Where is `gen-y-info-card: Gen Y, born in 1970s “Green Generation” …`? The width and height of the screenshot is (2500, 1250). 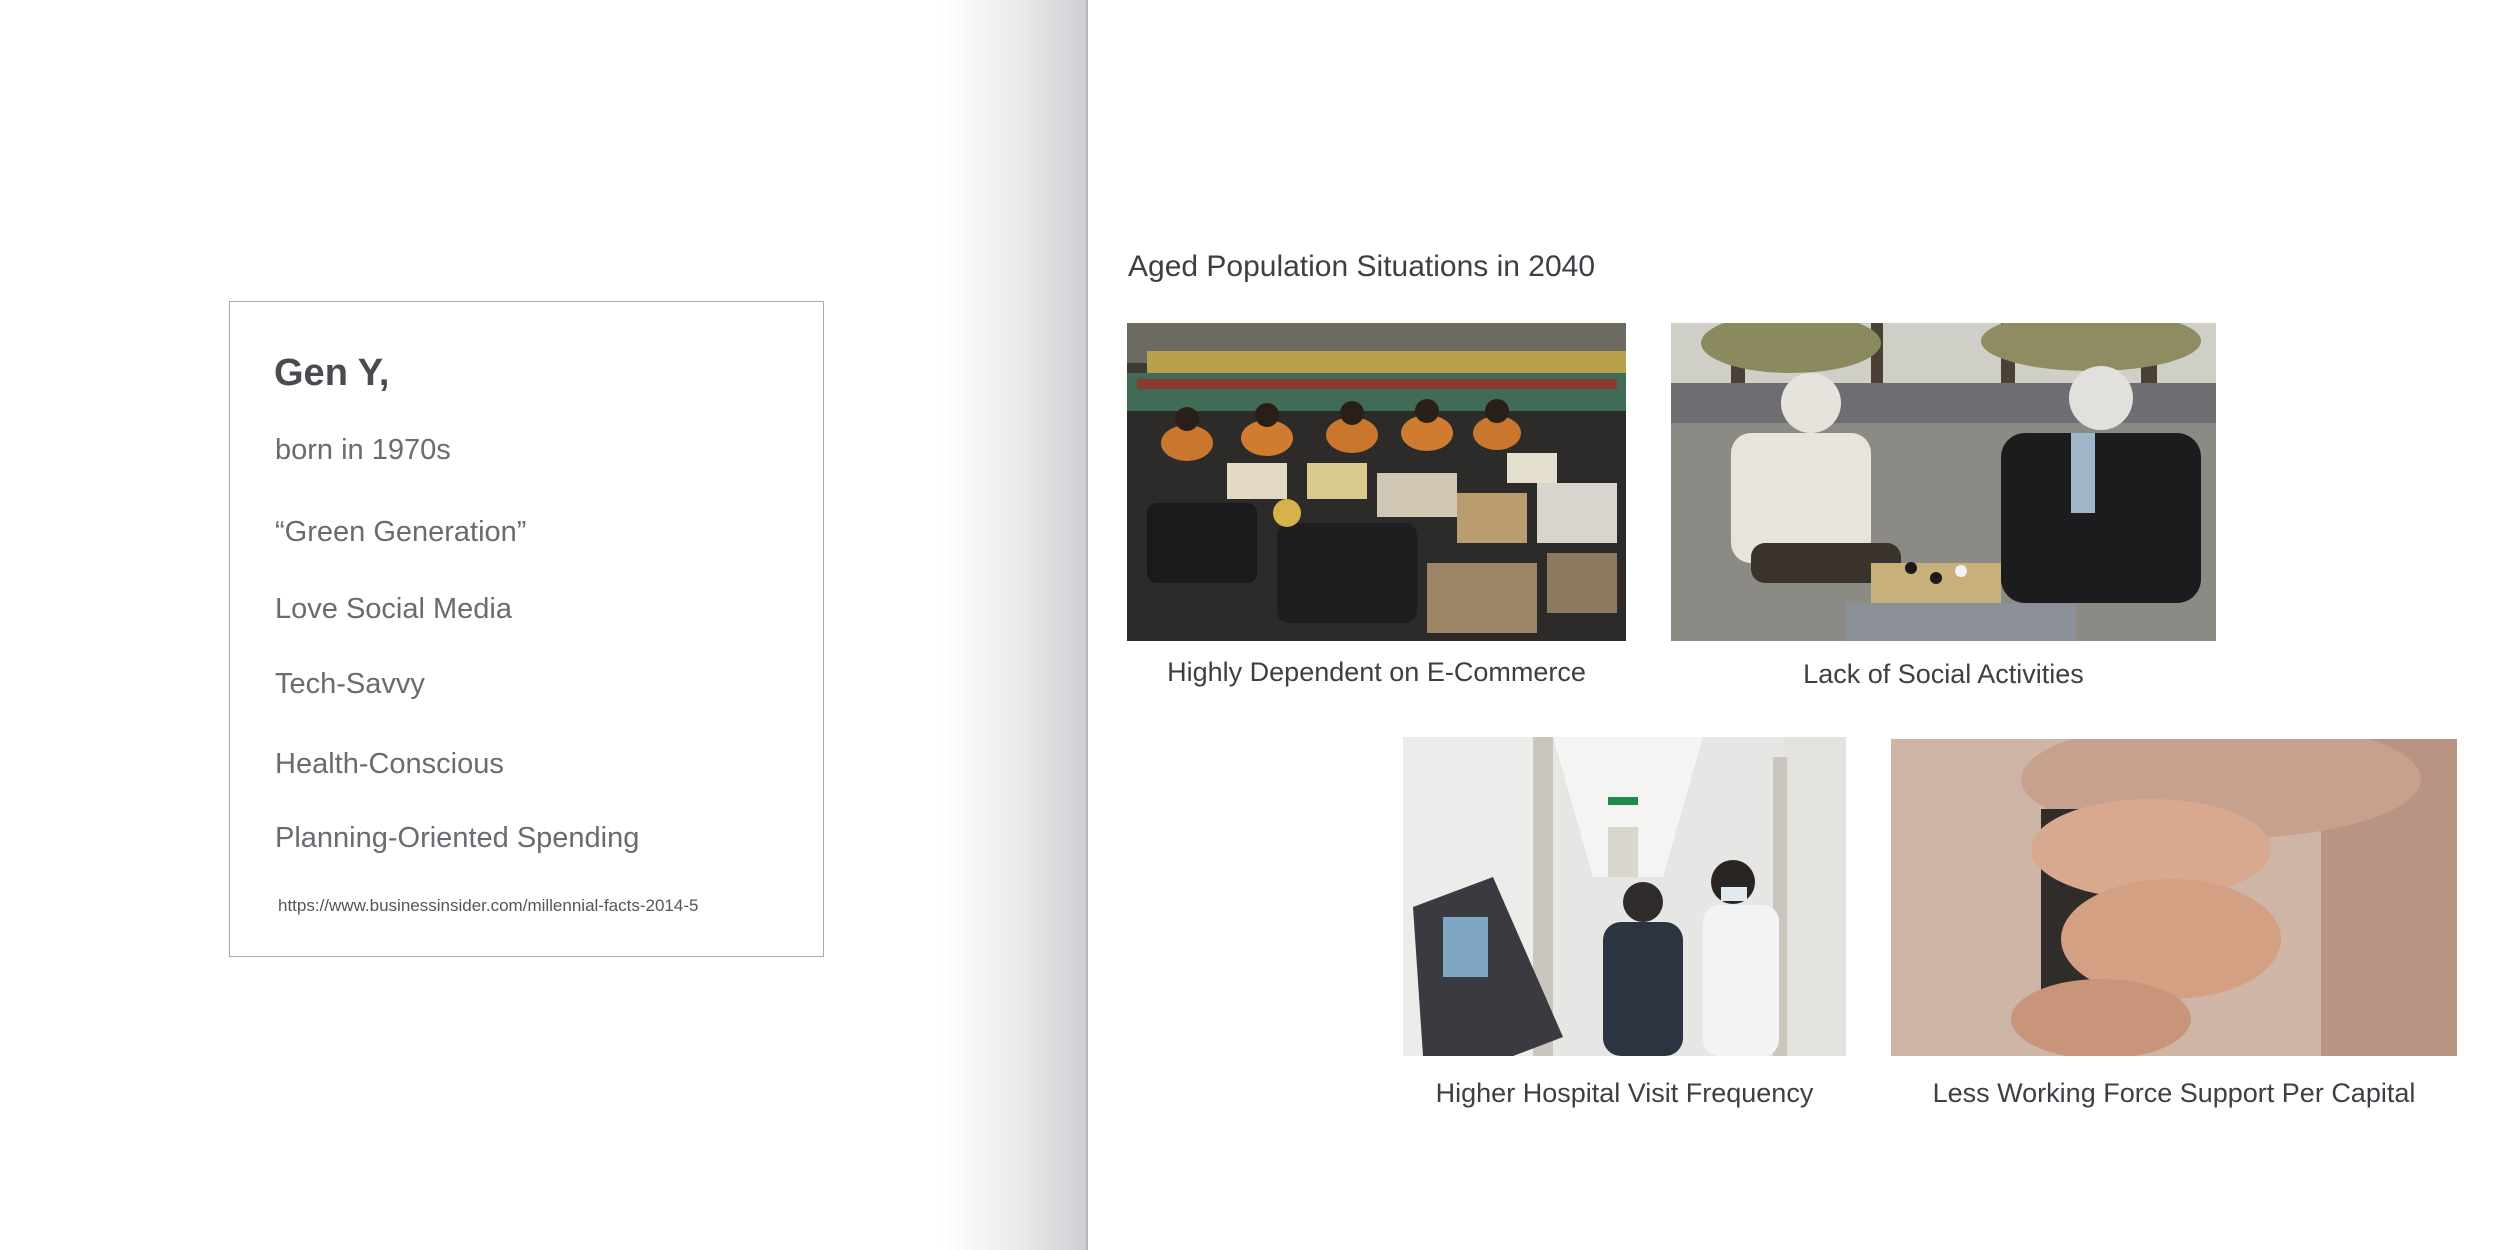 gen-y-info-card: Gen Y, born in 1970s “Green Generation” … is located at coordinates (526, 629).